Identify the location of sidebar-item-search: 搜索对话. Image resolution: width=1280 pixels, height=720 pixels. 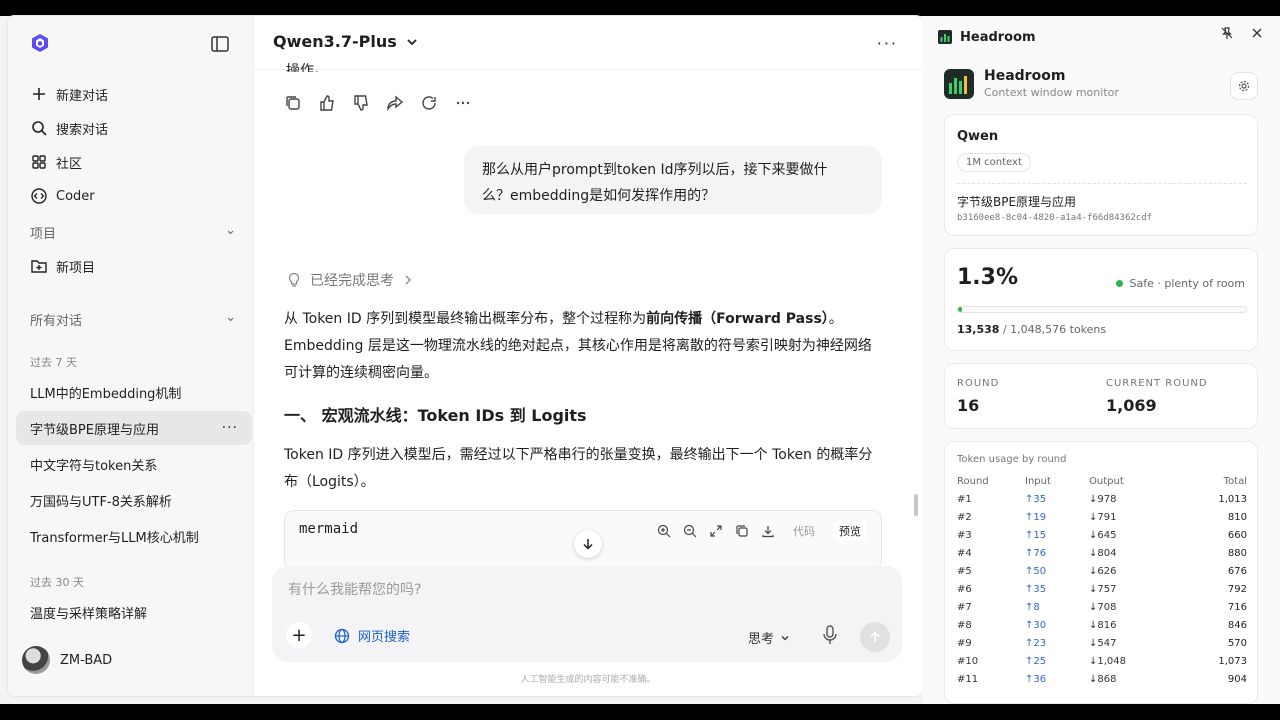
(69, 128).